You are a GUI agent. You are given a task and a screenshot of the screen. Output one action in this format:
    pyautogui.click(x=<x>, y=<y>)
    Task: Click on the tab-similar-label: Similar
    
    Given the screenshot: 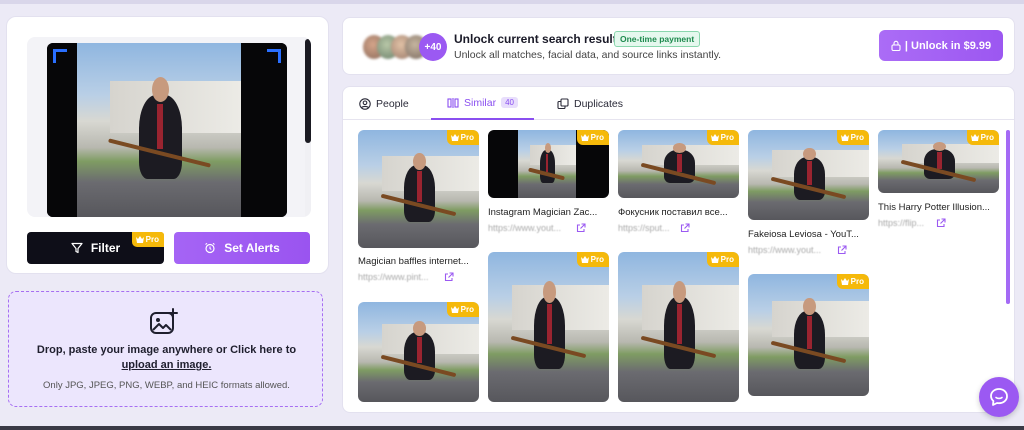 What is the action you would take?
    pyautogui.click(x=480, y=102)
    